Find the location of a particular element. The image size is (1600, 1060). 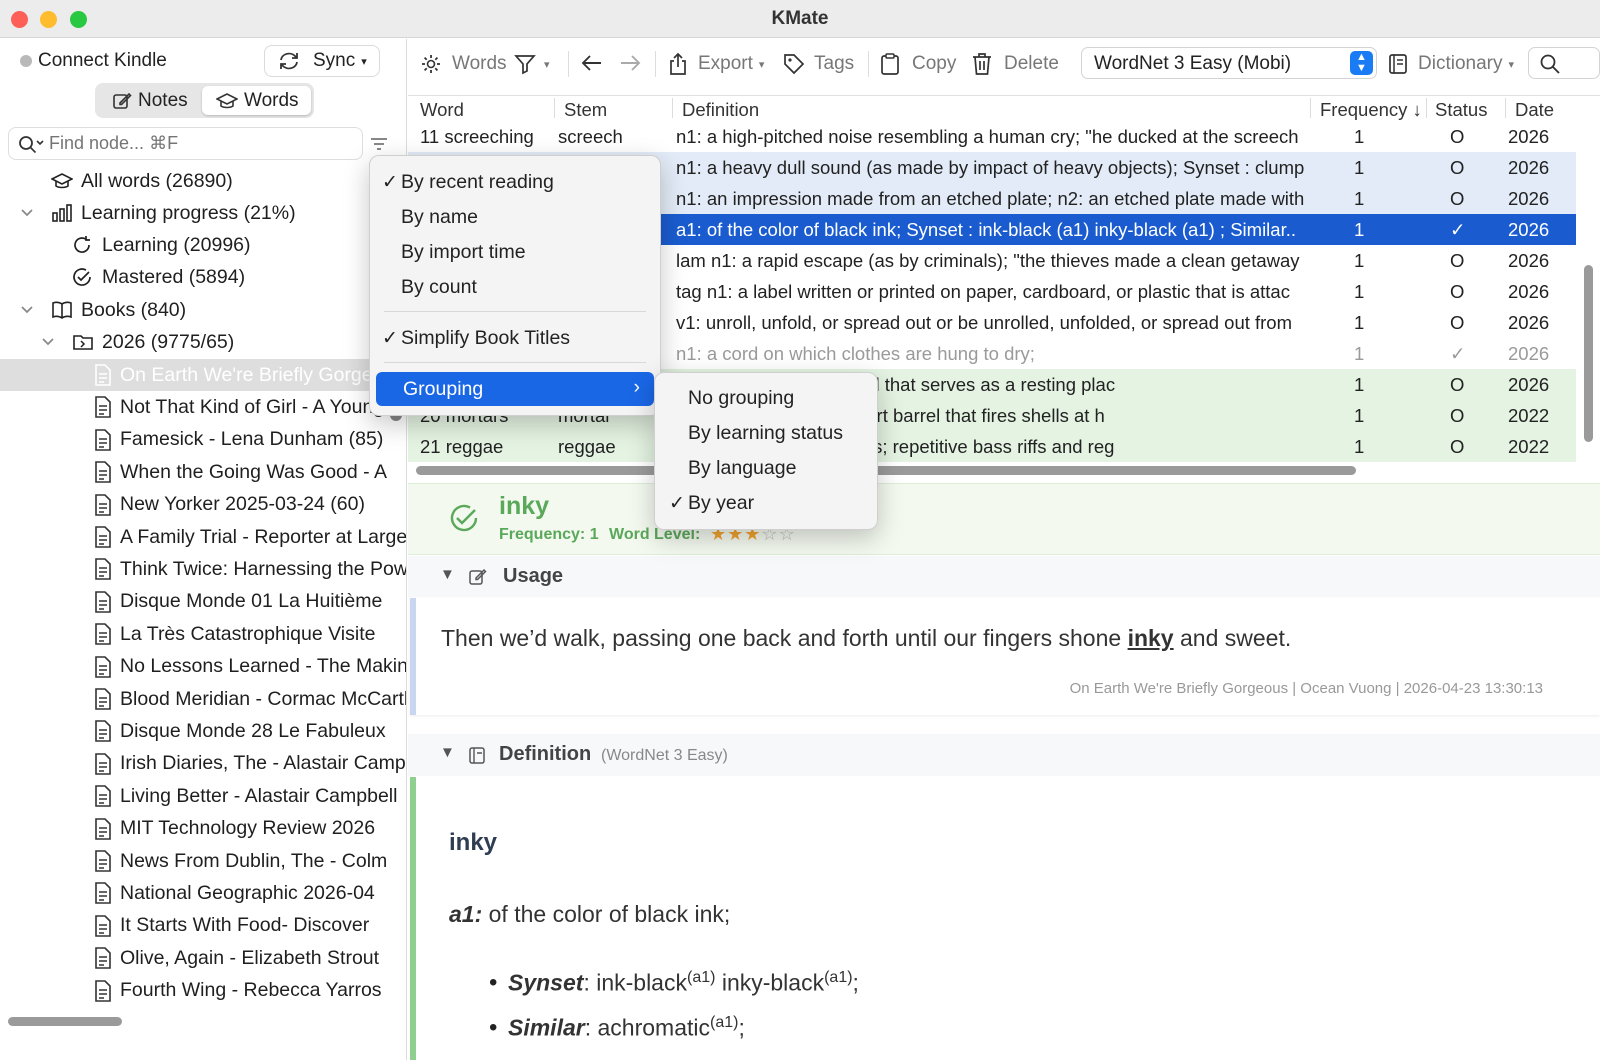

book-item: New Yorker 2025-03-24 (60) is located at coordinates (203, 505).